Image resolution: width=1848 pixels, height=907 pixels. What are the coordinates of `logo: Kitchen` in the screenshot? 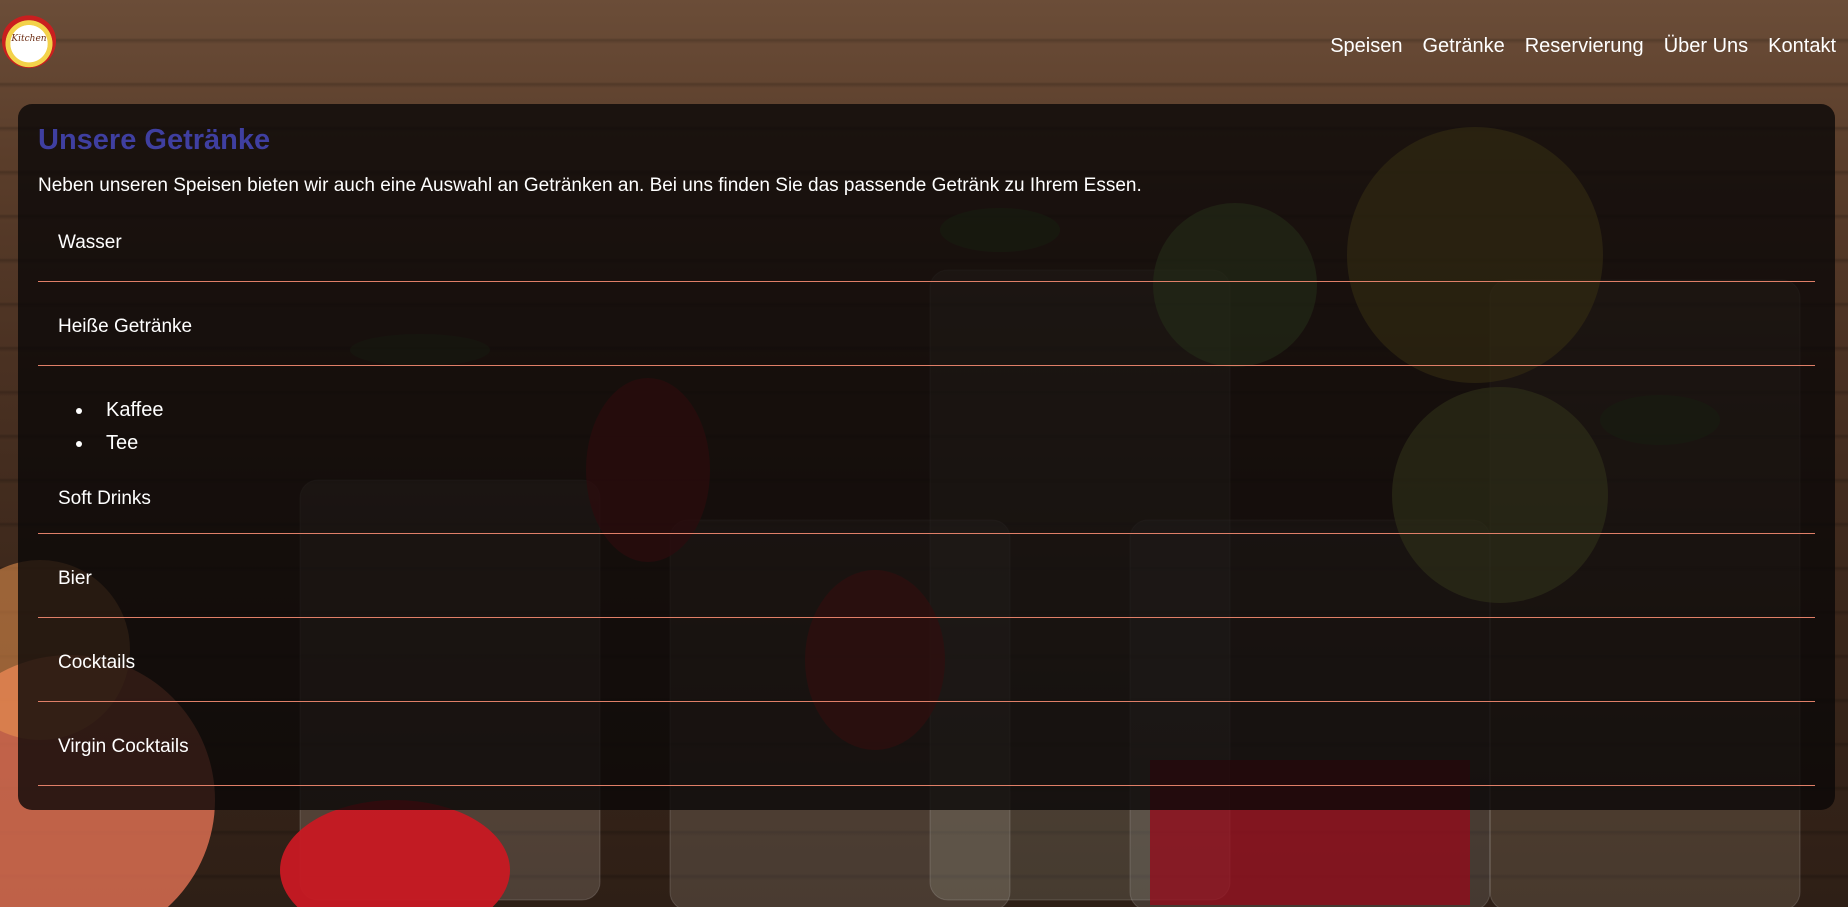 It's located at (29, 41).